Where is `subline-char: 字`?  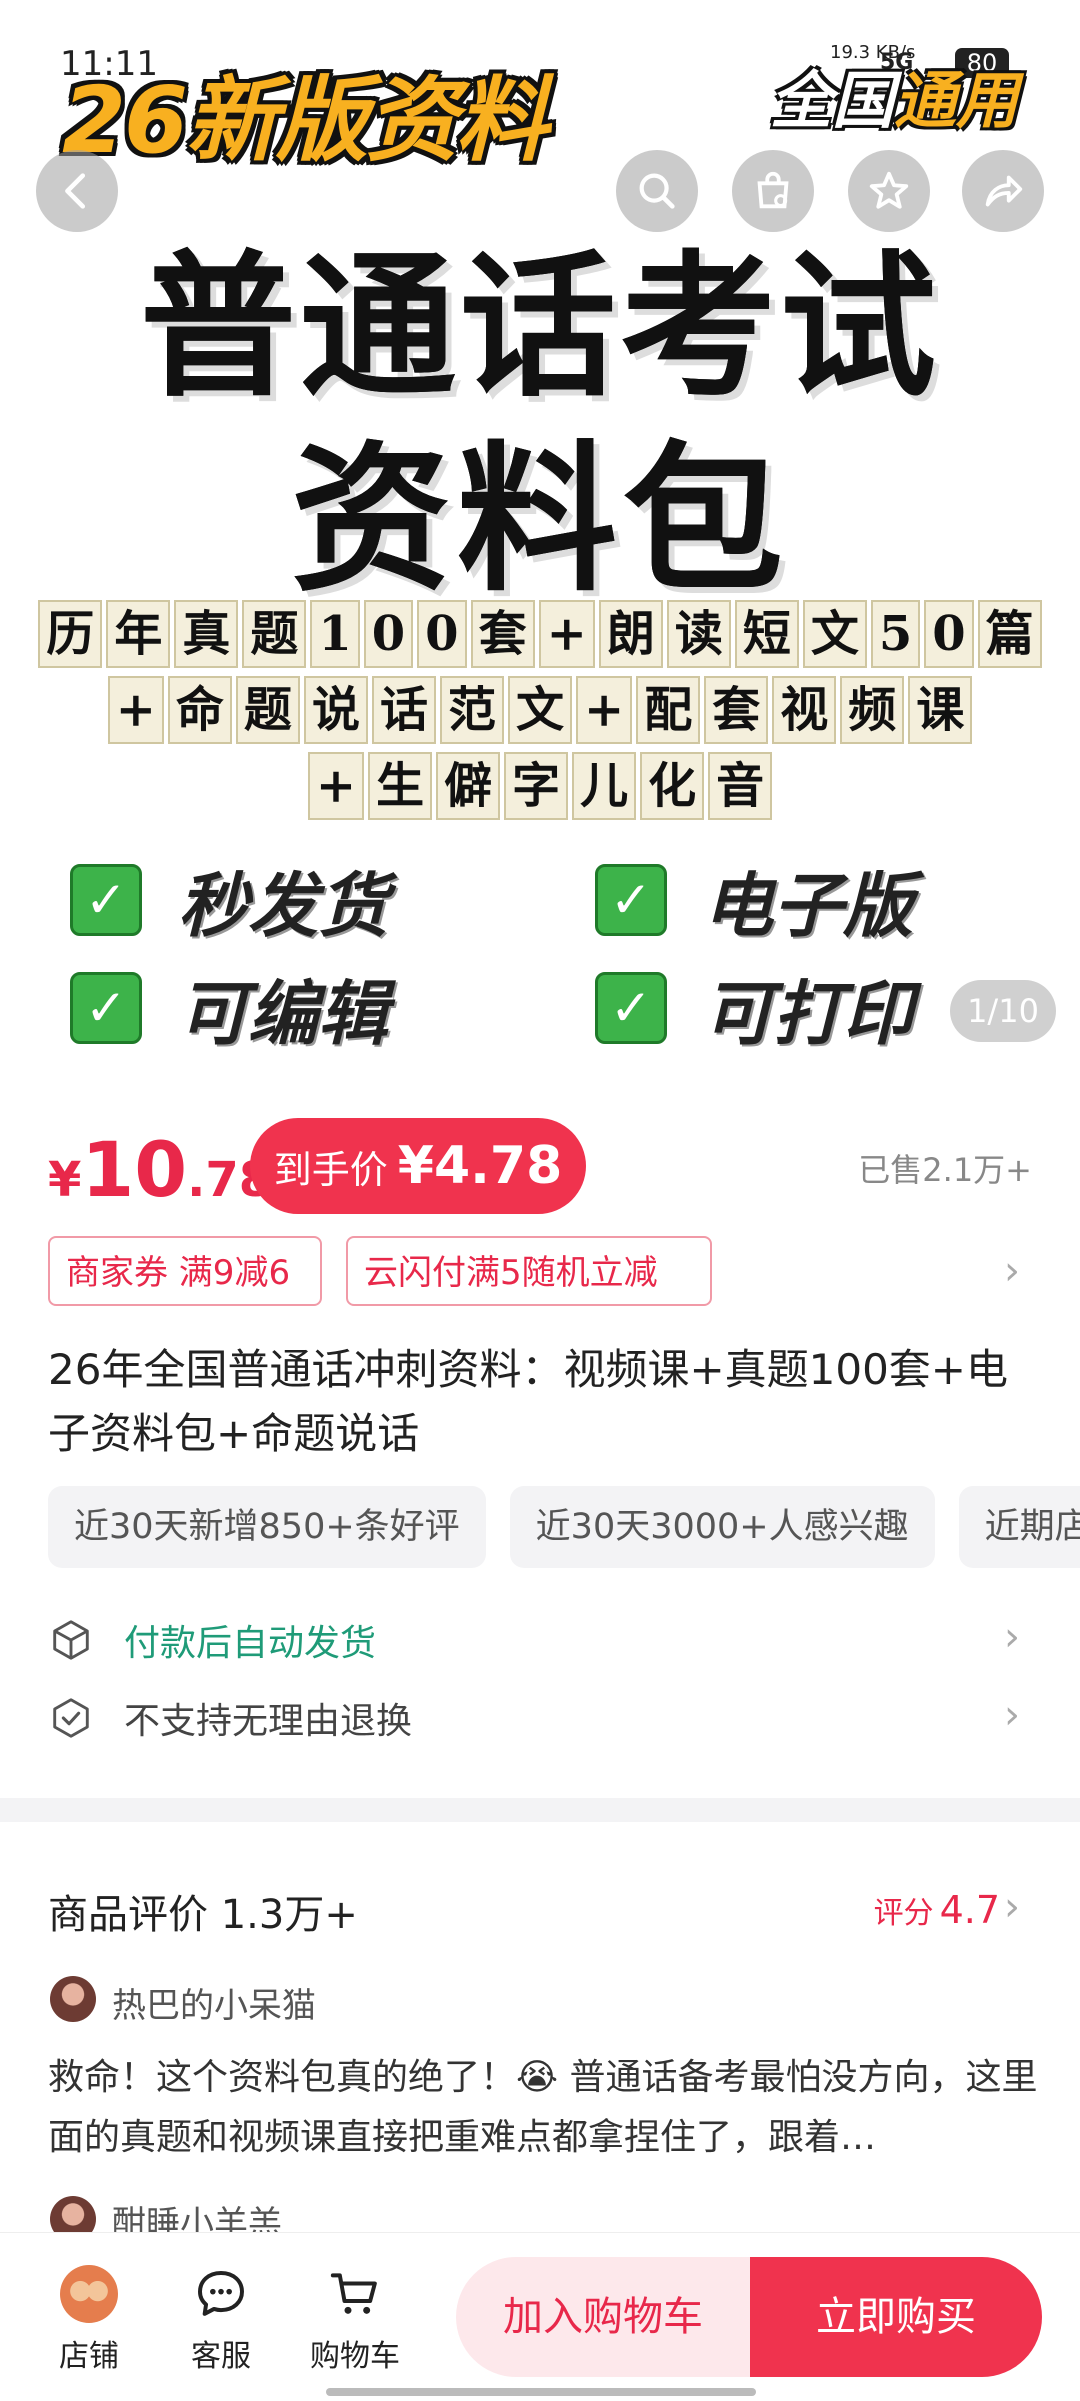 subline-char: 字 is located at coordinates (536, 786).